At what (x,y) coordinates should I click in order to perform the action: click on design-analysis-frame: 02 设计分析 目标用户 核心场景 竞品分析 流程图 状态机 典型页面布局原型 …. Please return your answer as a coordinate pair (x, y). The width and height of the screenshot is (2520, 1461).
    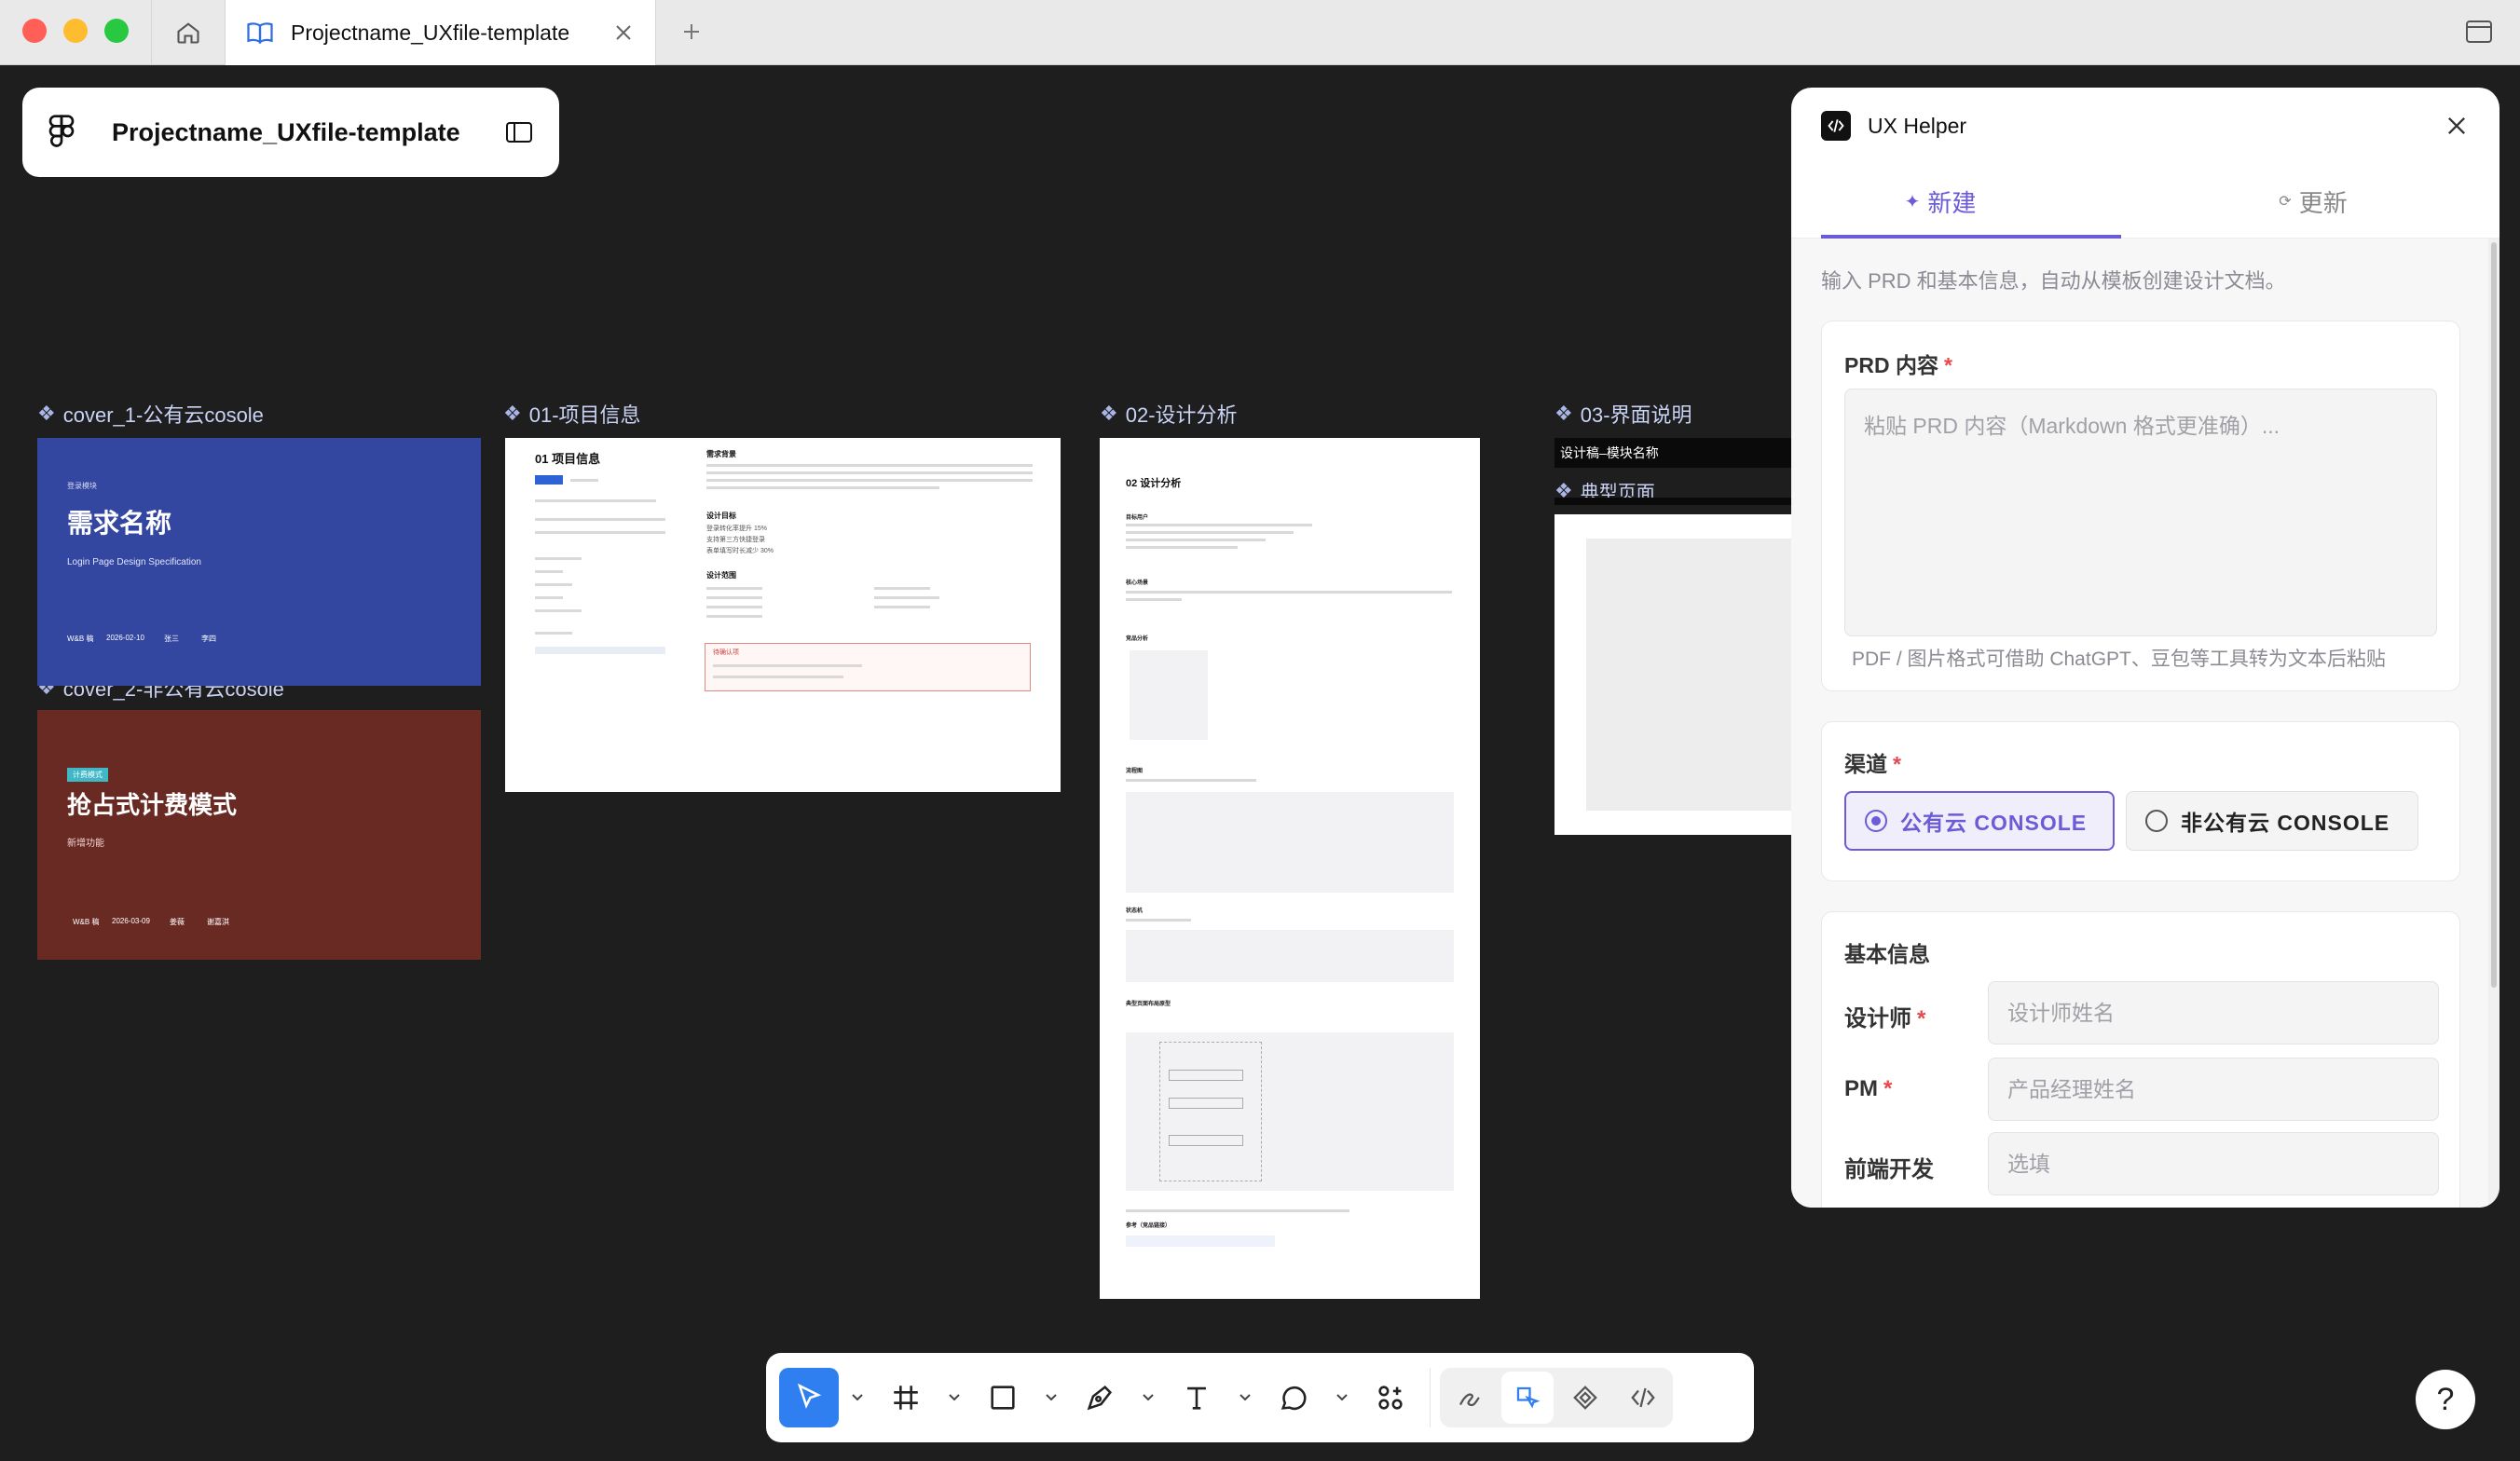
    Looking at the image, I should click on (1290, 868).